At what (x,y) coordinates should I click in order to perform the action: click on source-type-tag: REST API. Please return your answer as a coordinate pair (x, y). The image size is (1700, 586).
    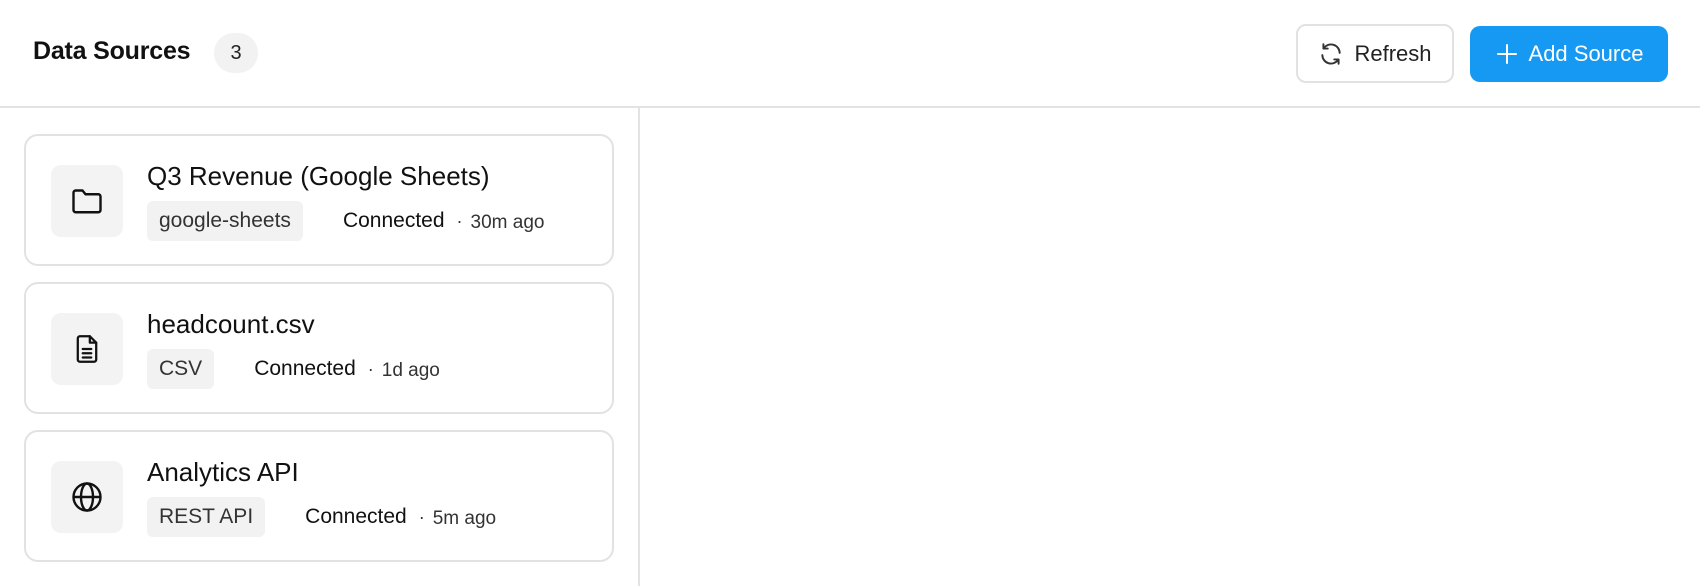
    Looking at the image, I should click on (206, 517).